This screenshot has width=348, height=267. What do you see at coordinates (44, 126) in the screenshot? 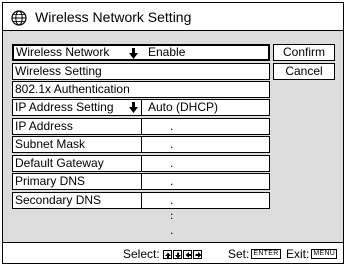
I see `row-label: IP Address` at bounding box center [44, 126].